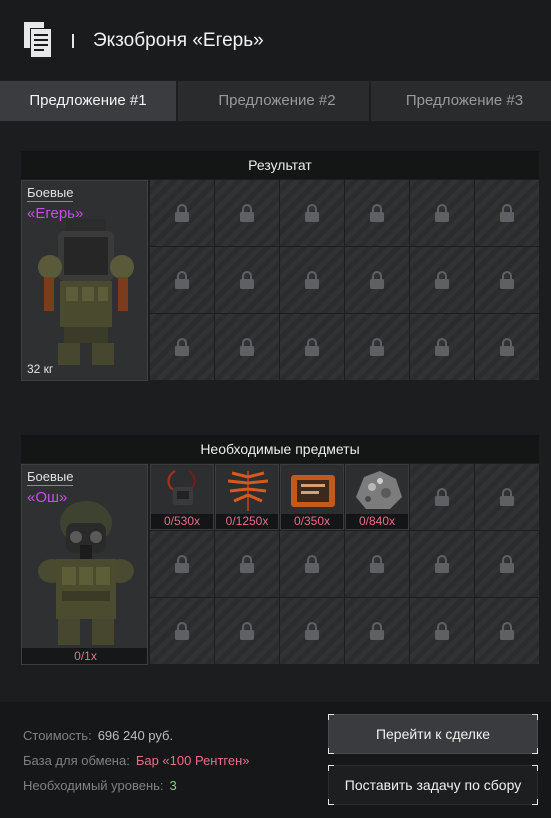 Image resolution: width=551 pixels, height=818 pixels. I want to click on exchange-base-row: База для обмена: Бар «100 Рентген», so click(136, 760).